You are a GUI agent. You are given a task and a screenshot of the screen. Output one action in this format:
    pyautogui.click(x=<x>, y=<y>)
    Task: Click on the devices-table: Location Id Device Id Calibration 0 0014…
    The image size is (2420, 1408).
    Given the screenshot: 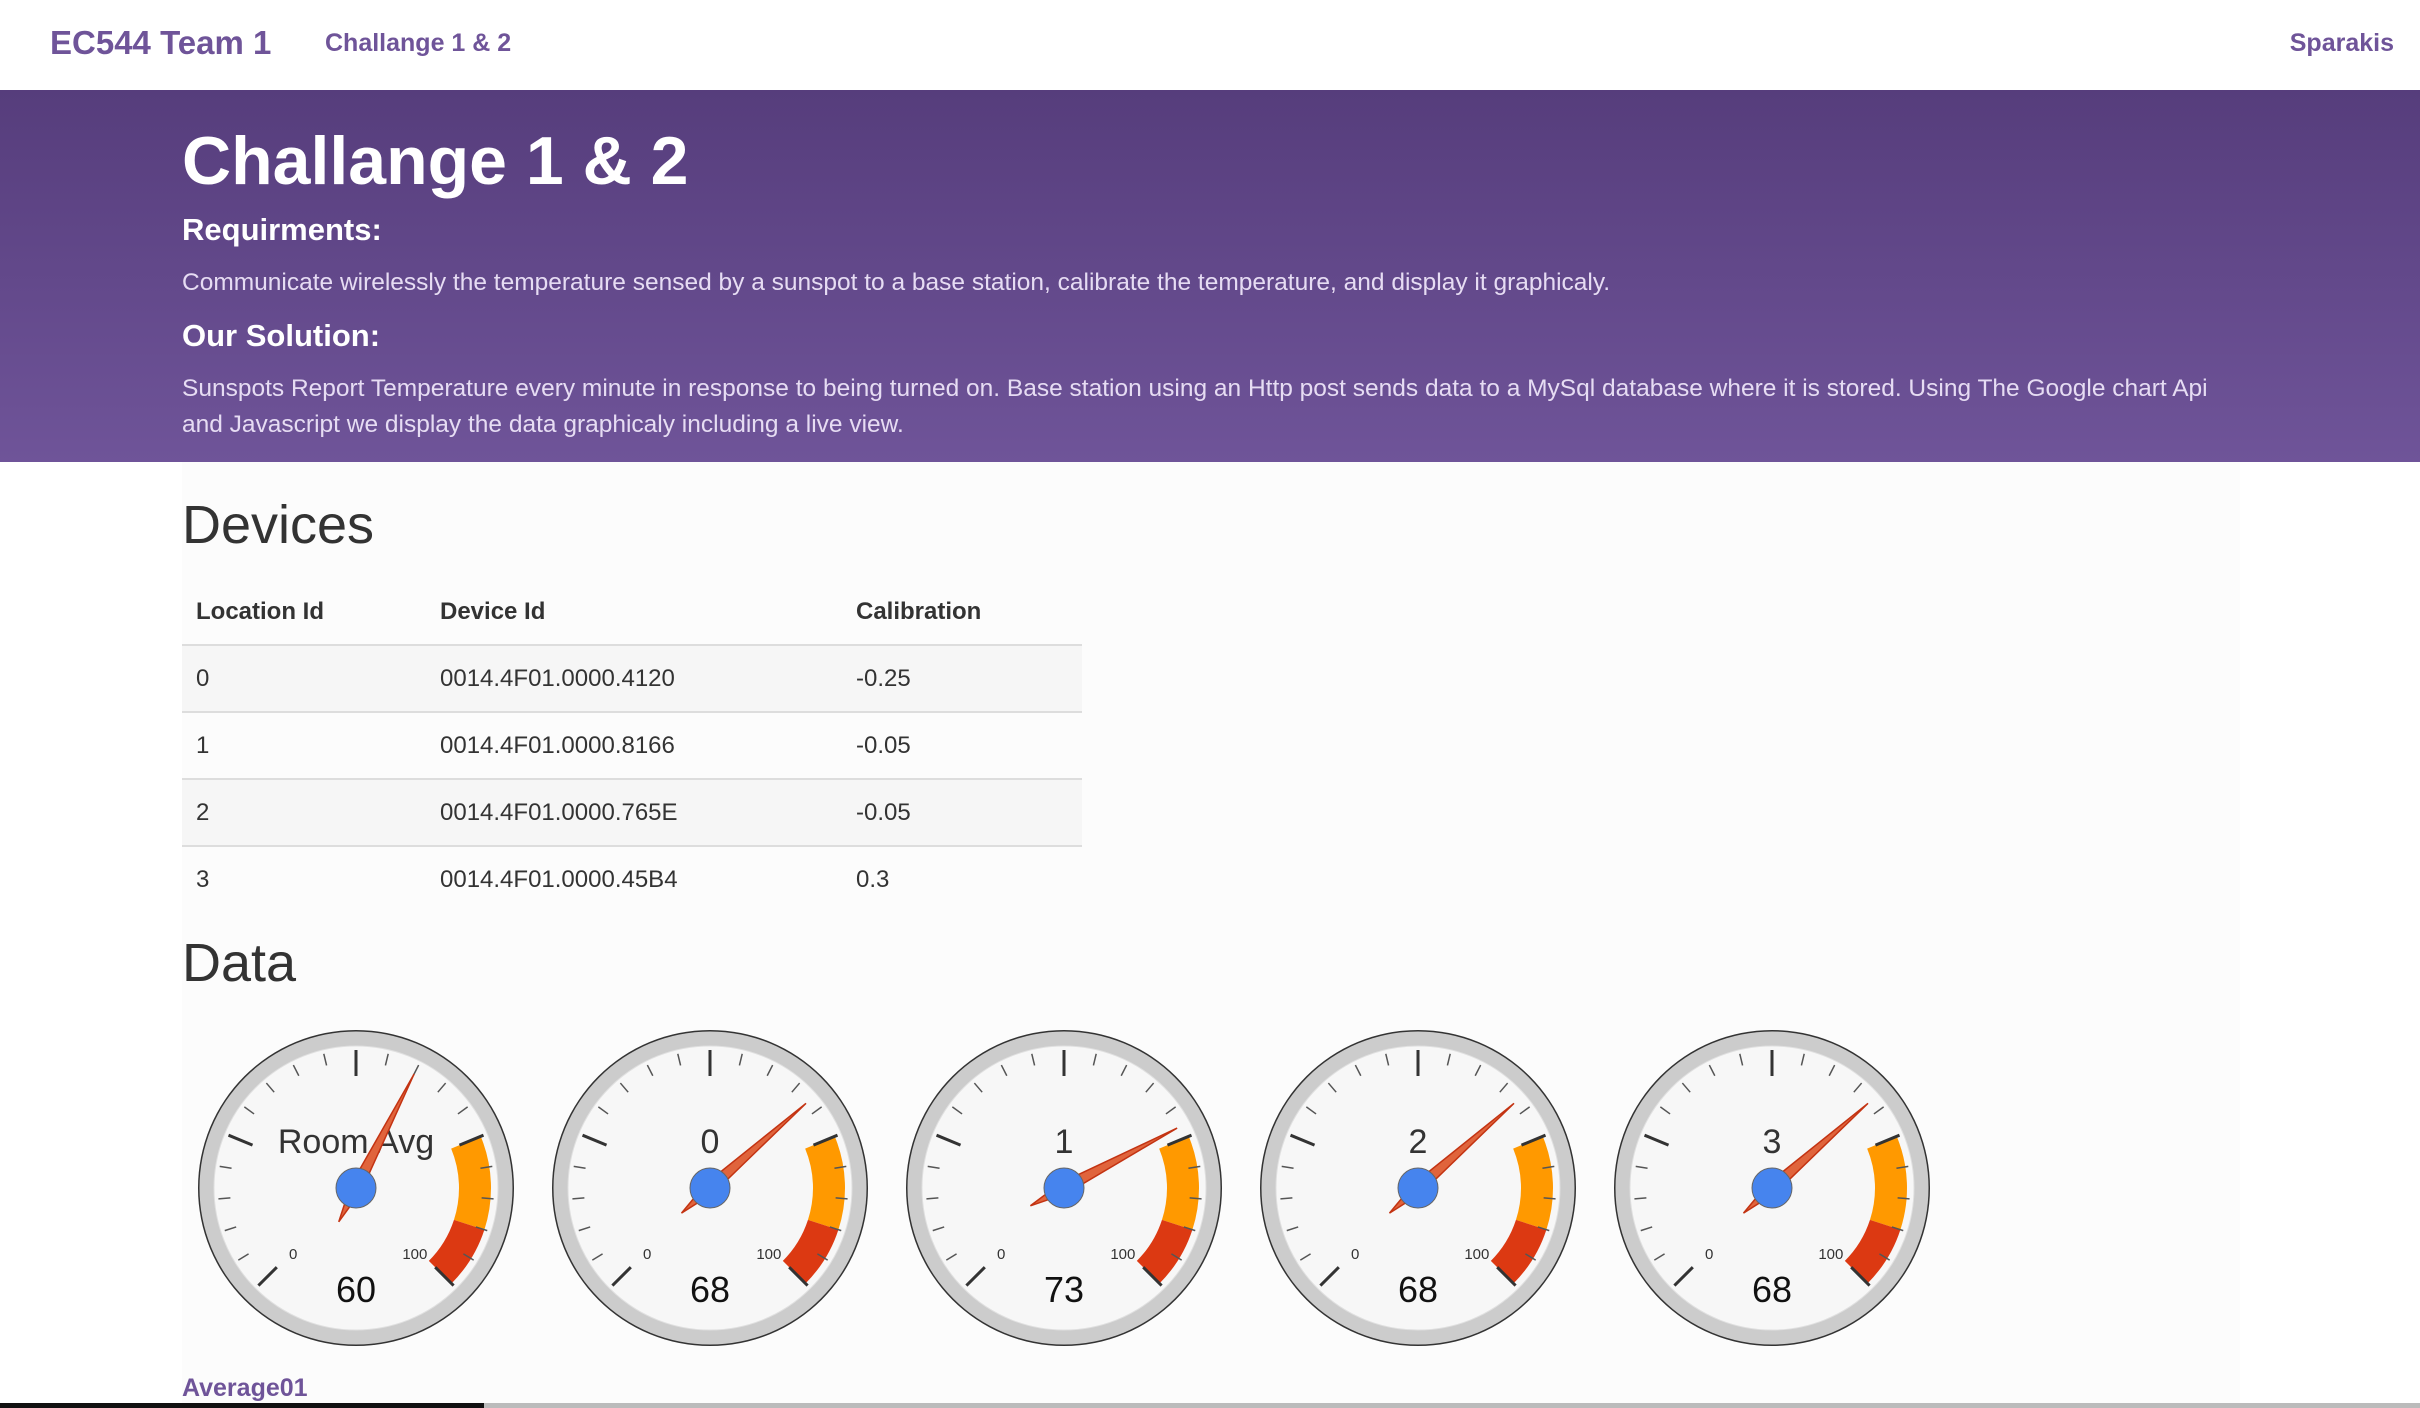 What is the action you would take?
    pyautogui.click(x=632, y=746)
    